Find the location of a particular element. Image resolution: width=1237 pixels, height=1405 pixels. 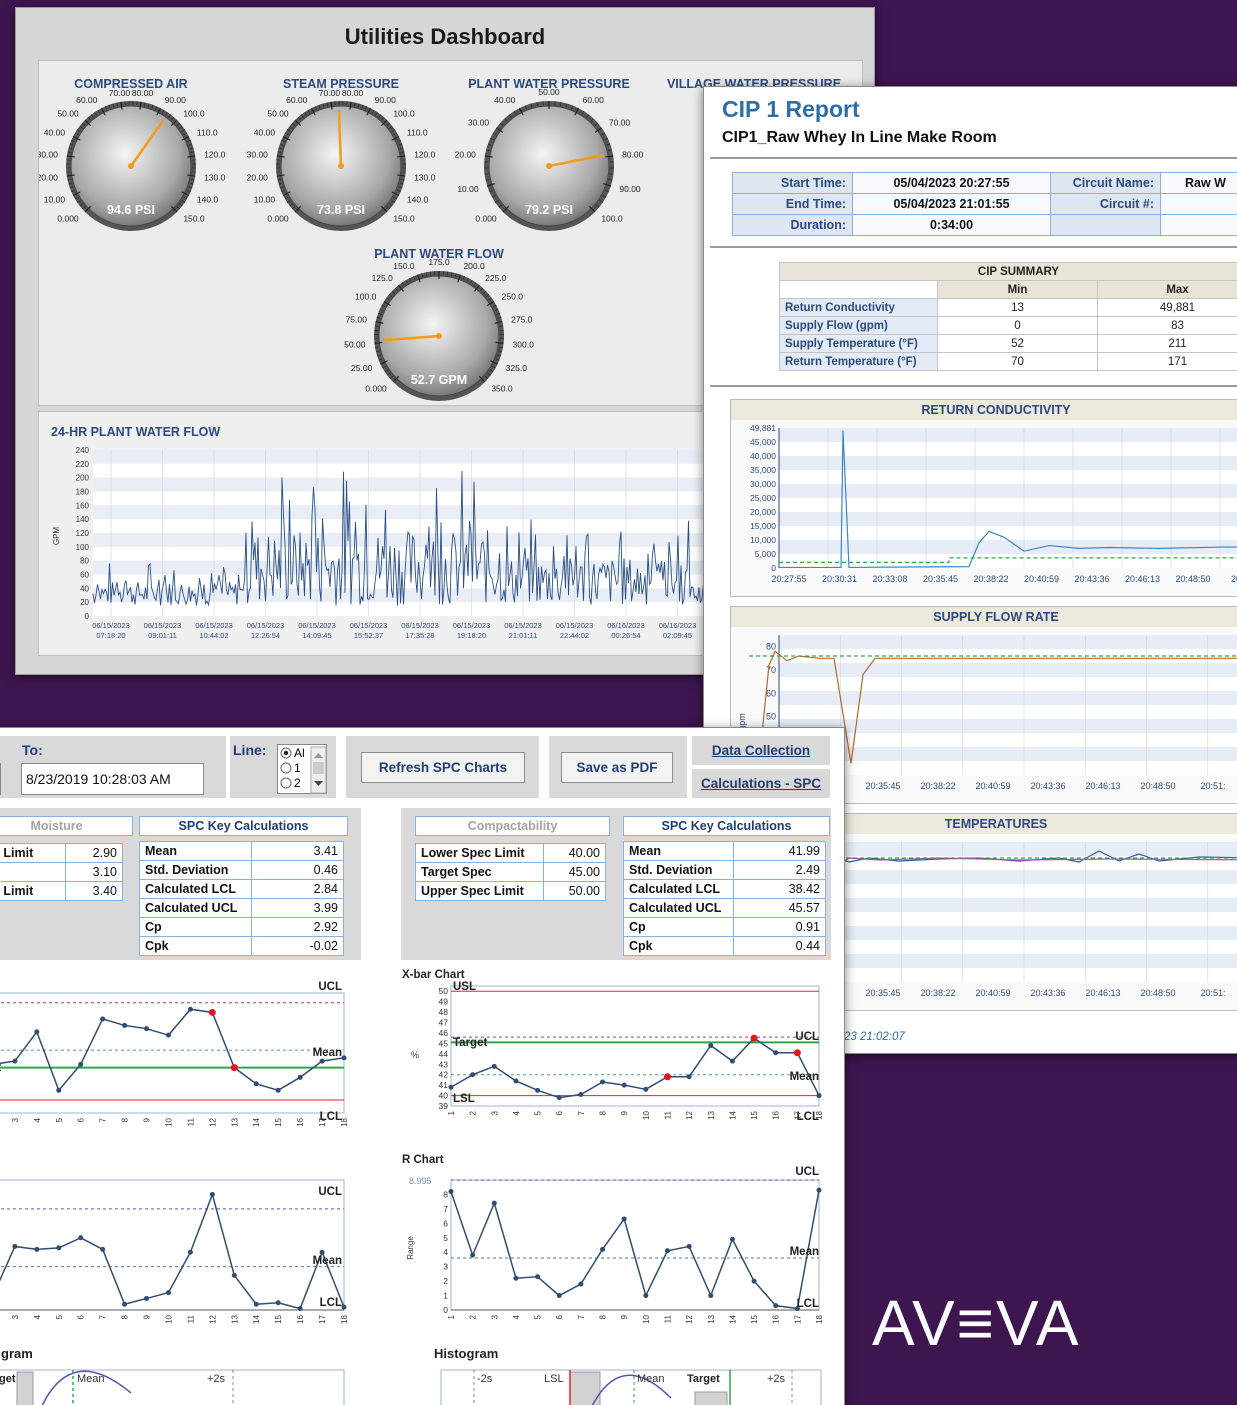

y-tick-label: 4 is located at coordinates (445, 1252).